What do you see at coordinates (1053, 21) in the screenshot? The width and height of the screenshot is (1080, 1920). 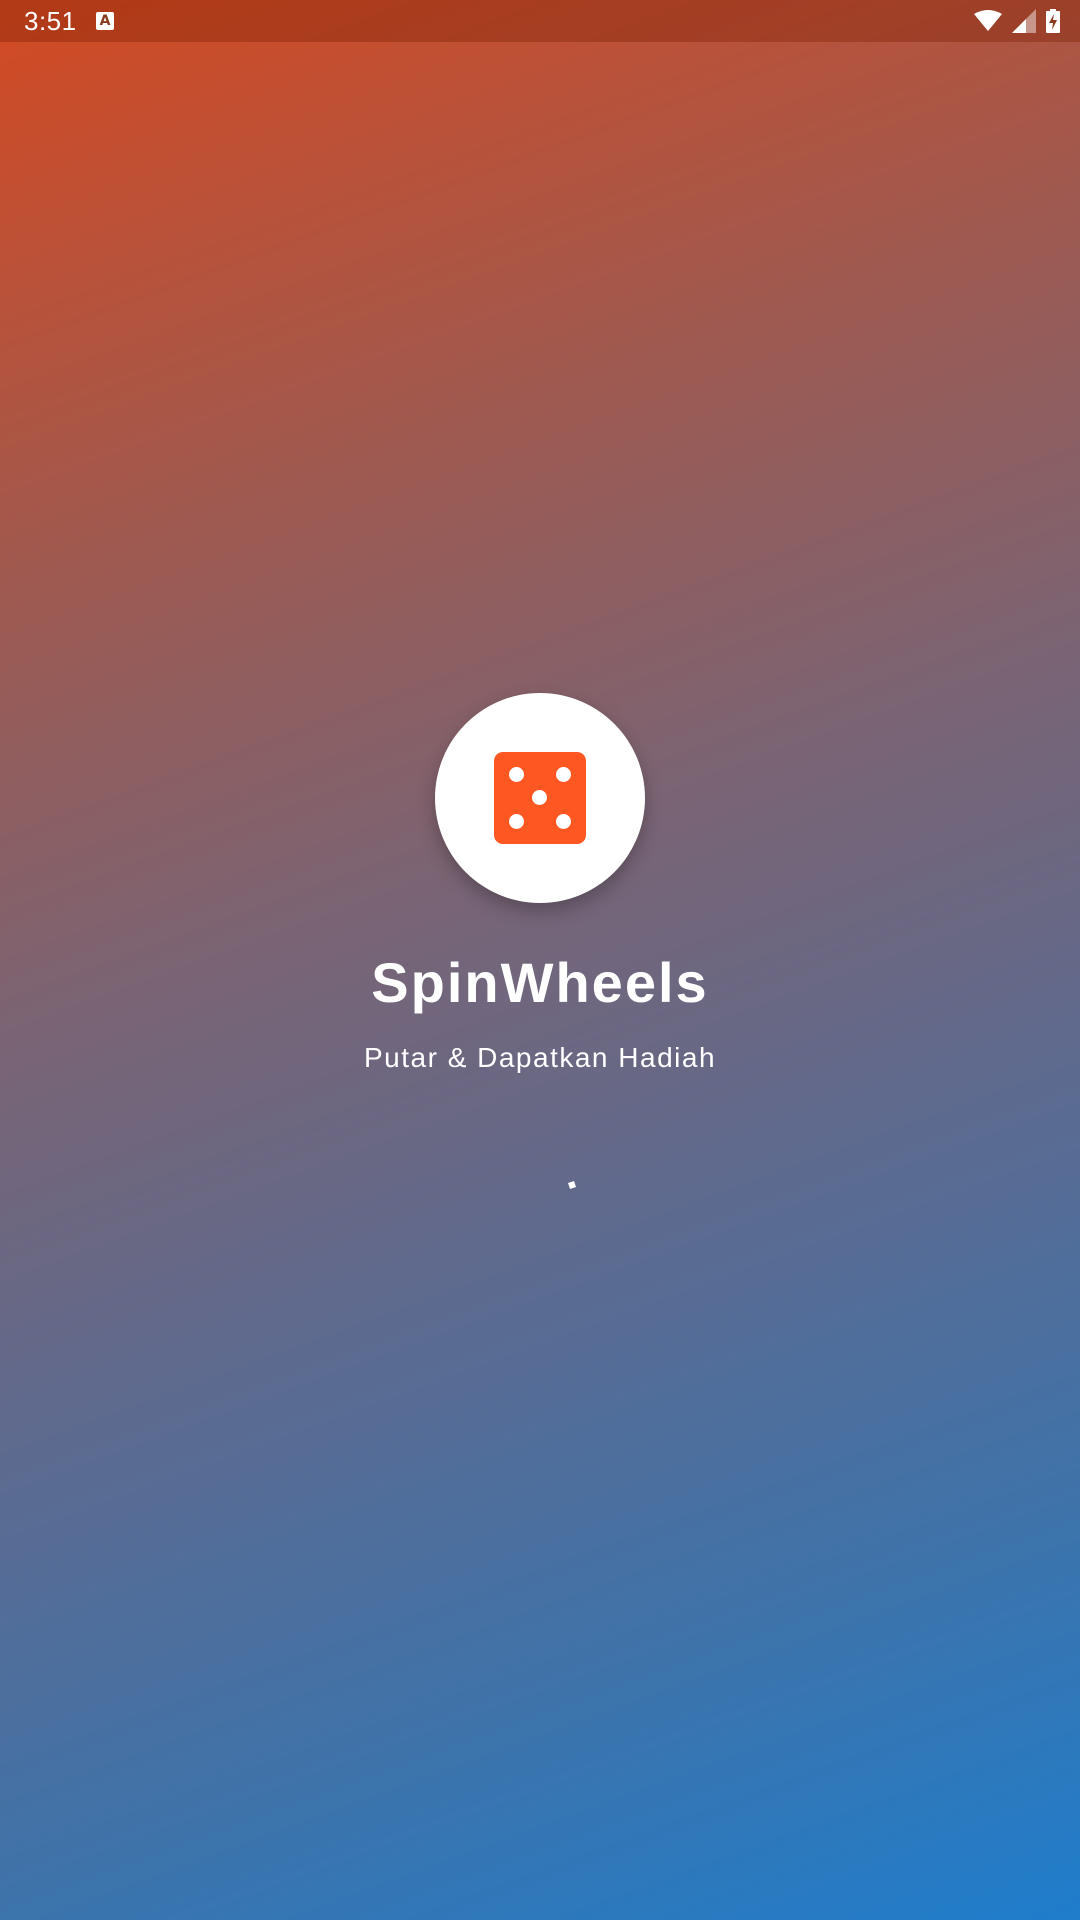 I see `battery-charging-icon` at bounding box center [1053, 21].